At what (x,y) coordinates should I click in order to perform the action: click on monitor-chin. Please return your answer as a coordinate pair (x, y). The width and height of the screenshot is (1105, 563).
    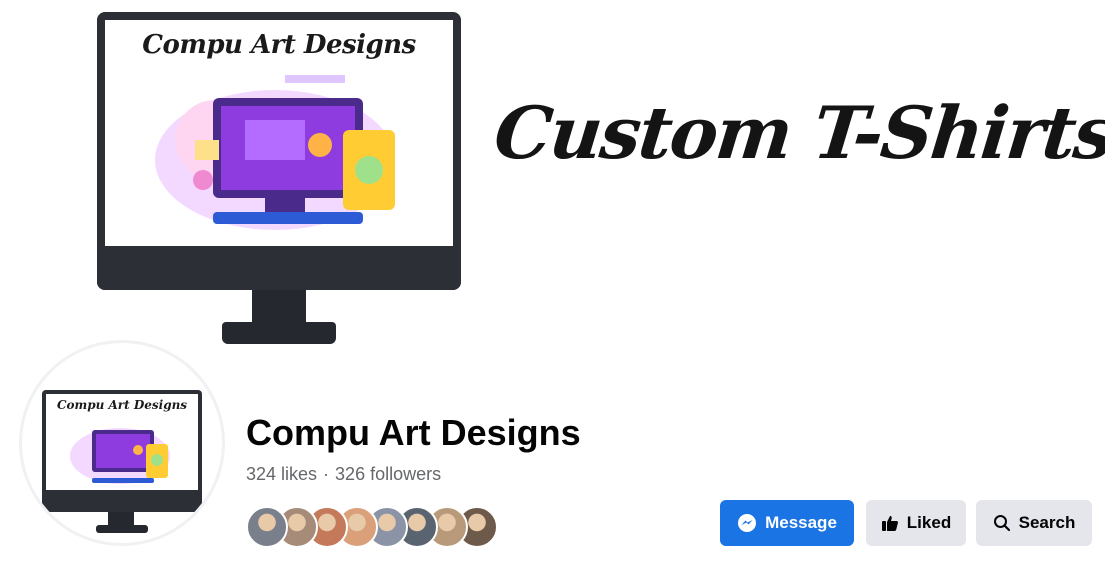
    Looking at the image, I should click on (279, 268).